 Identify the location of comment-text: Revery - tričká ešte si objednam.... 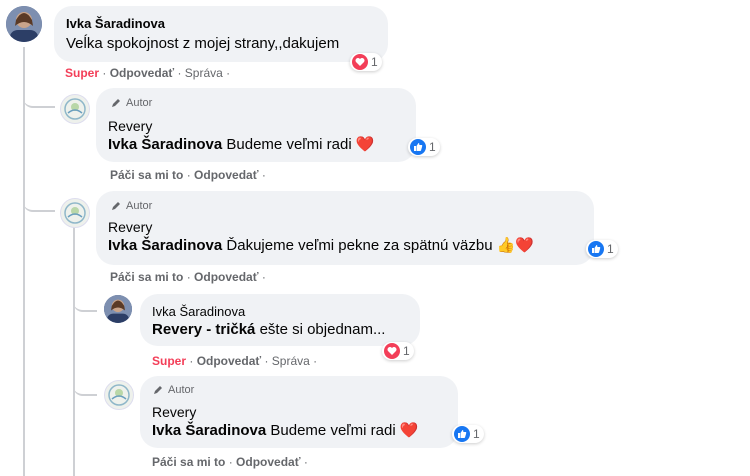
(269, 329).